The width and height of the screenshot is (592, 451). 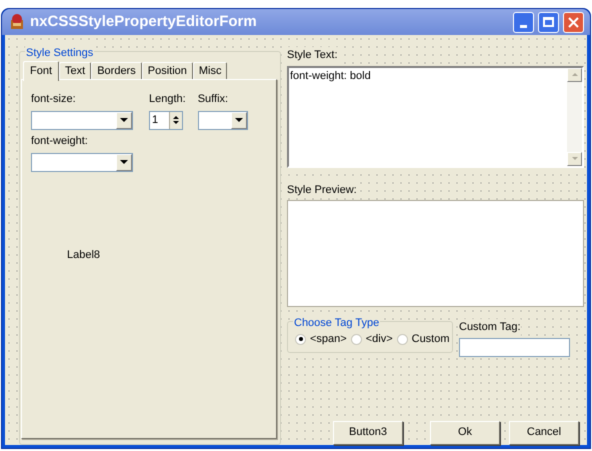 I want to click on window-title: nxCSSStylePropertyEditorForm, so click(x=144, y=22).